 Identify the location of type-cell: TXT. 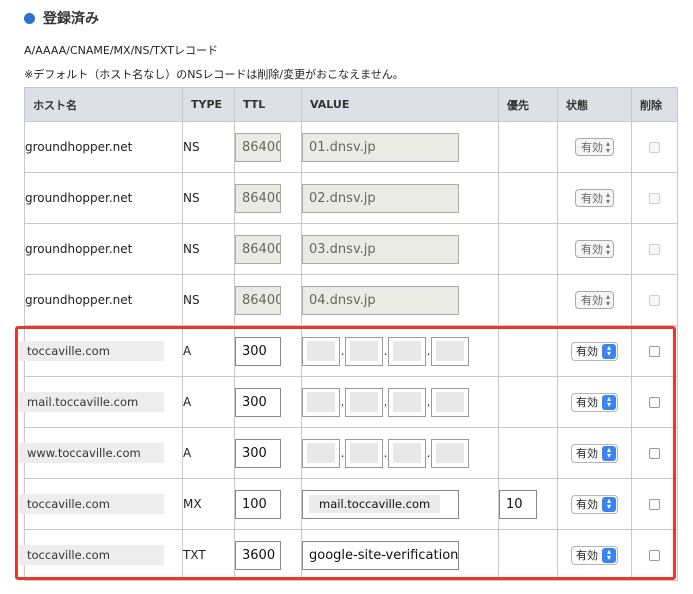
(208, 555).